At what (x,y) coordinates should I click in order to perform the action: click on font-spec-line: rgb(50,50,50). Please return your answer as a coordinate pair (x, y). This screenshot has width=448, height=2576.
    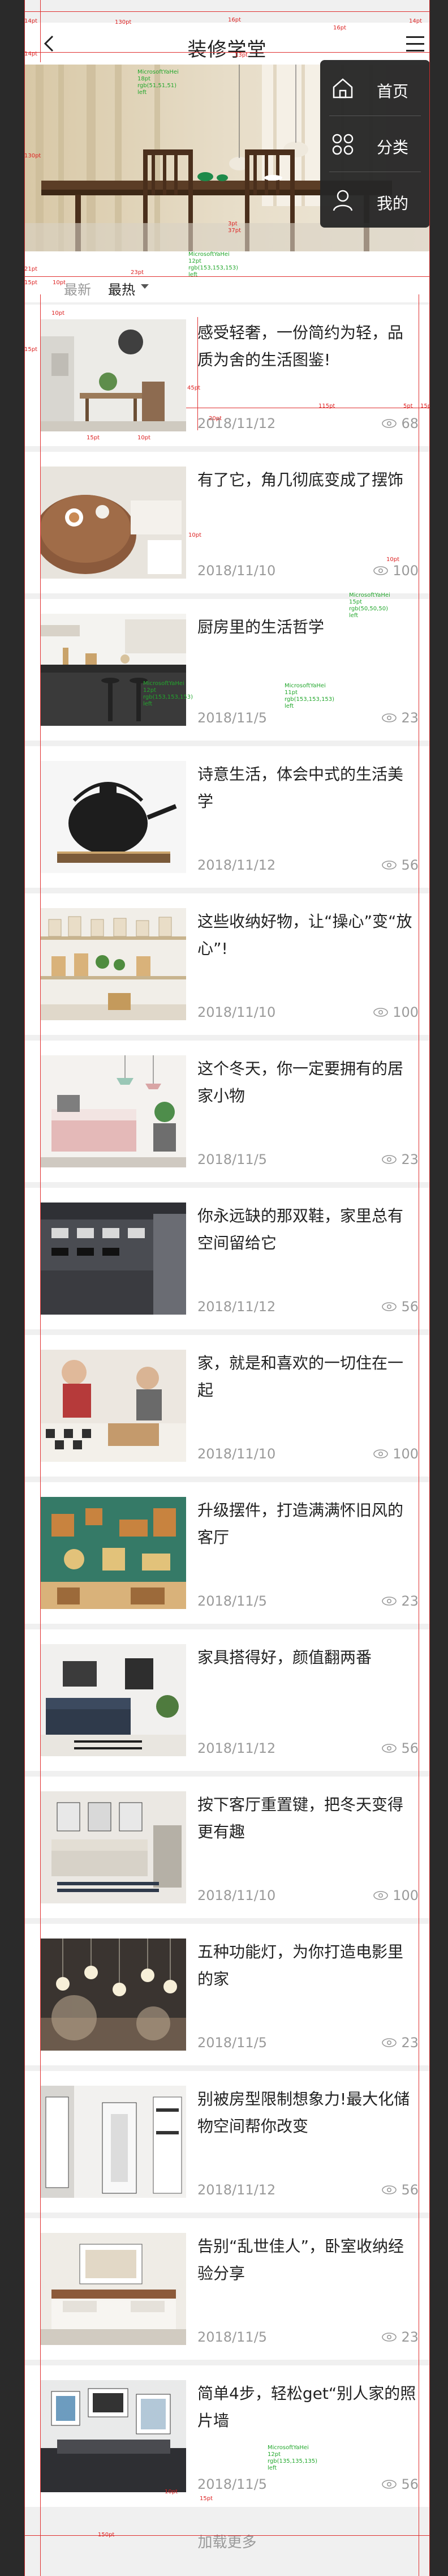
    Looking at the image, I should click on (368, 609).